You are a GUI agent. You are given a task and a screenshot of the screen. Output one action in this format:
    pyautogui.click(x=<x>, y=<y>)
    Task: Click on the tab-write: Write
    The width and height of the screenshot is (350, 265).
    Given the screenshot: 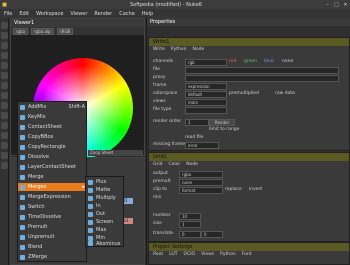 What is the action you would take?
    pyautogui.click(x=159, y=49)
    